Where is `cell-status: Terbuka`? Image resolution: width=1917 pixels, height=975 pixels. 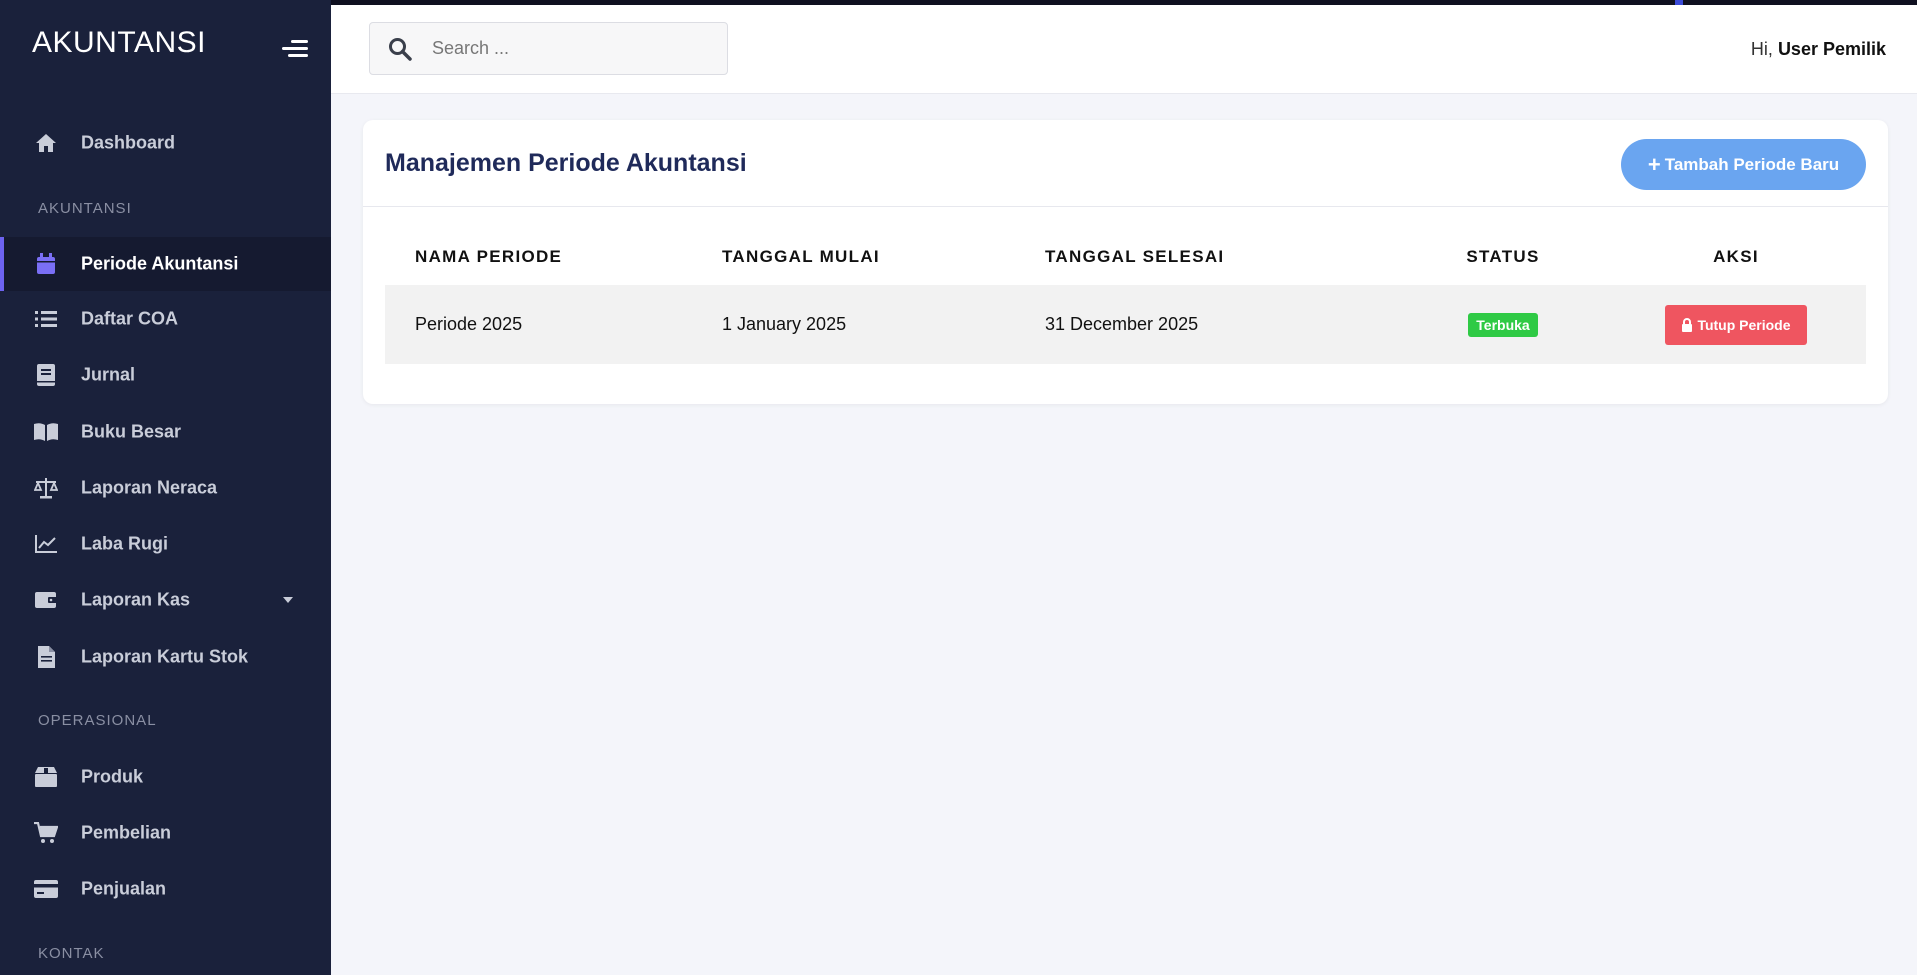 cell-status: Terbuka is located at coordinates (1503, 324).